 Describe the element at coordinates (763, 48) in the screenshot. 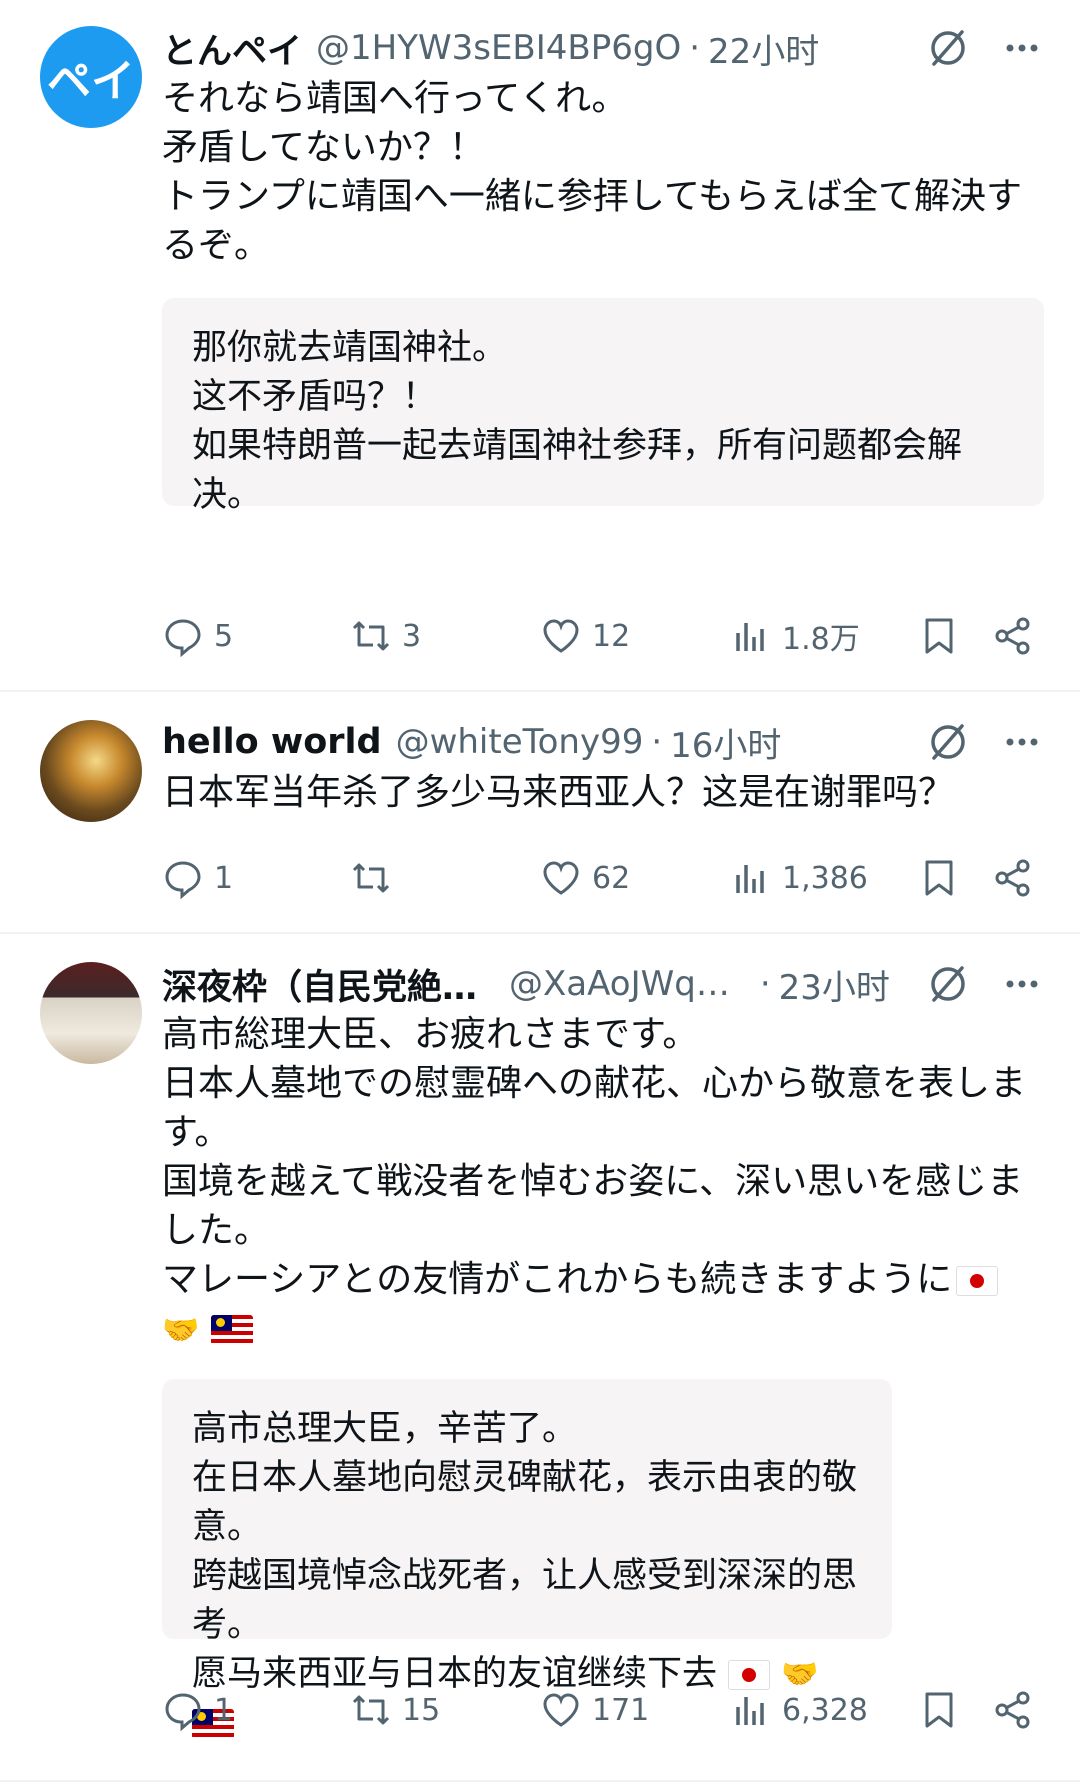

I see `timestamp: 22小时` at that location.